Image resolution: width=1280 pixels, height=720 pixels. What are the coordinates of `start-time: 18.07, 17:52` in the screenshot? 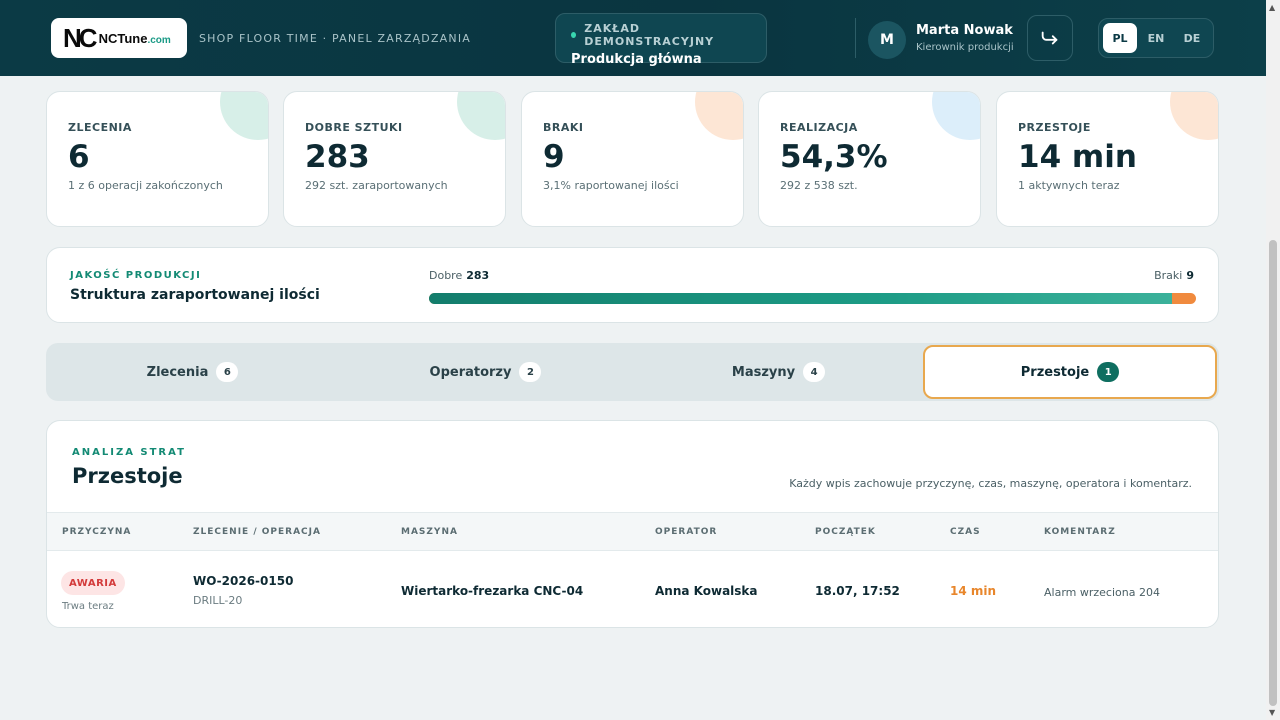 It's located at (857, 591).